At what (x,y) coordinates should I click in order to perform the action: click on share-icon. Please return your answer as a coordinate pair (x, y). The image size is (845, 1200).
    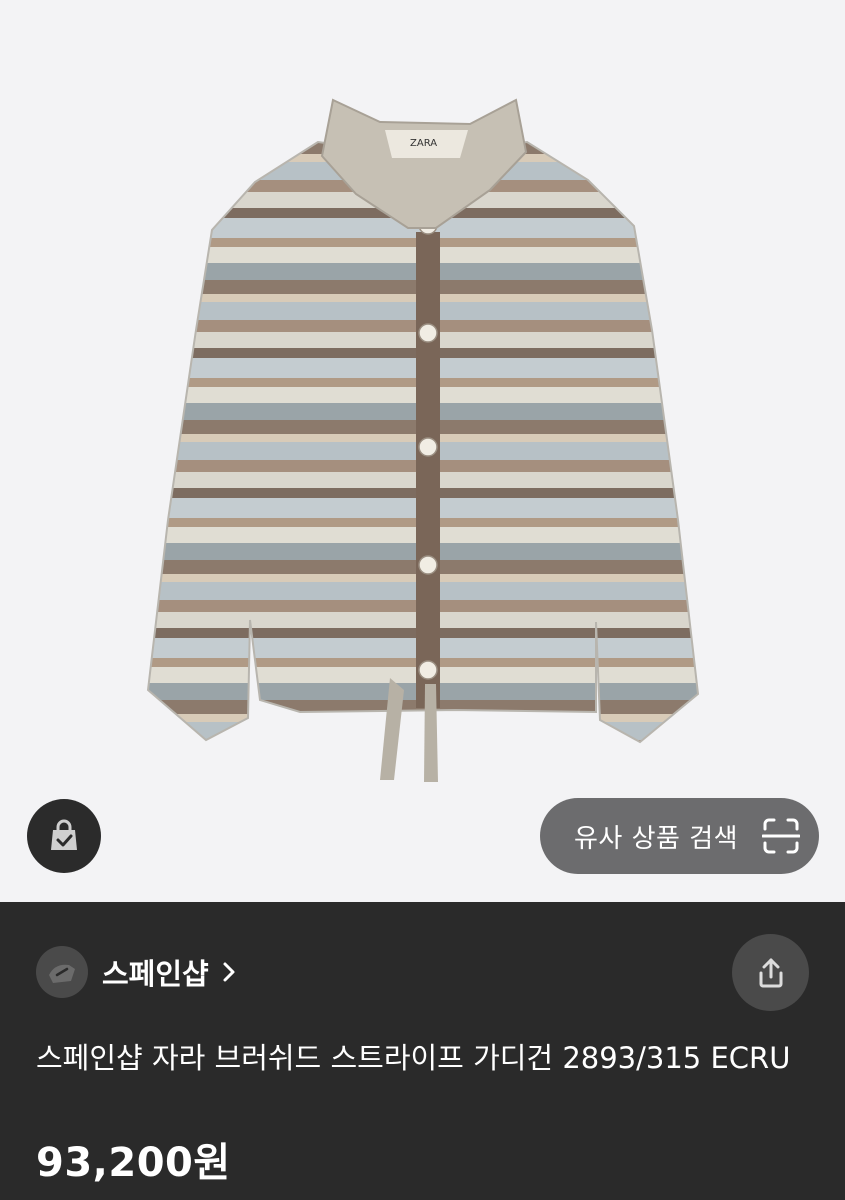
    Looking at the image, I should click on (770, 972).